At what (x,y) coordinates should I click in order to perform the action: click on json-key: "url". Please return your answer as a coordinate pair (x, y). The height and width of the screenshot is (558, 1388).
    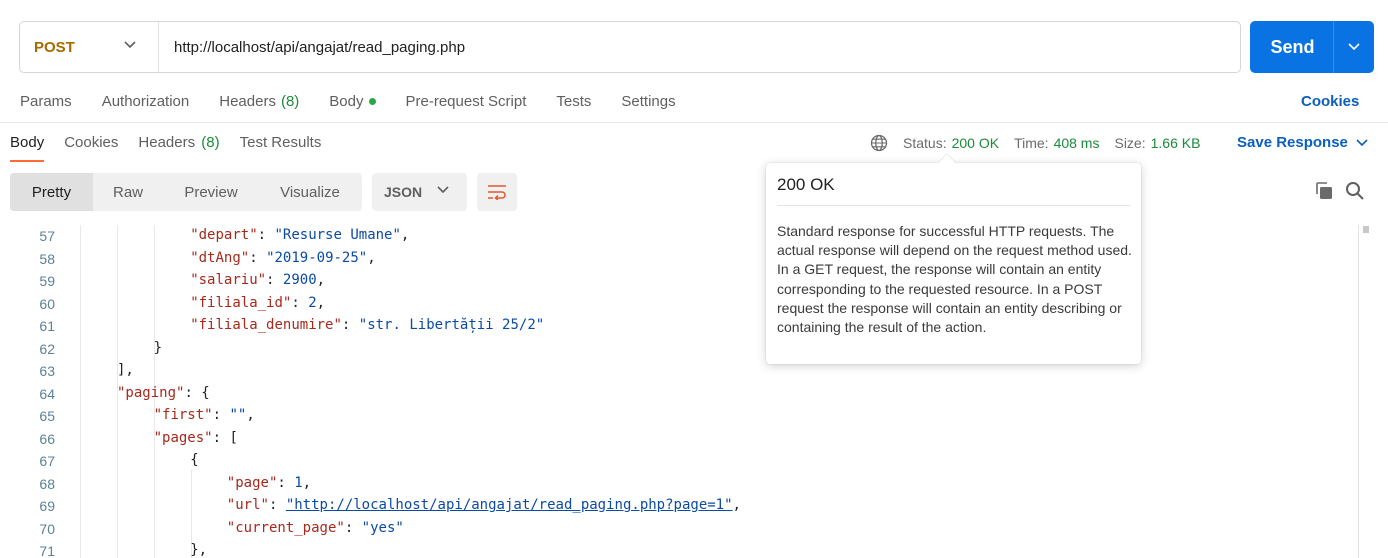
    Looking at the image, I should click on (247, 505).